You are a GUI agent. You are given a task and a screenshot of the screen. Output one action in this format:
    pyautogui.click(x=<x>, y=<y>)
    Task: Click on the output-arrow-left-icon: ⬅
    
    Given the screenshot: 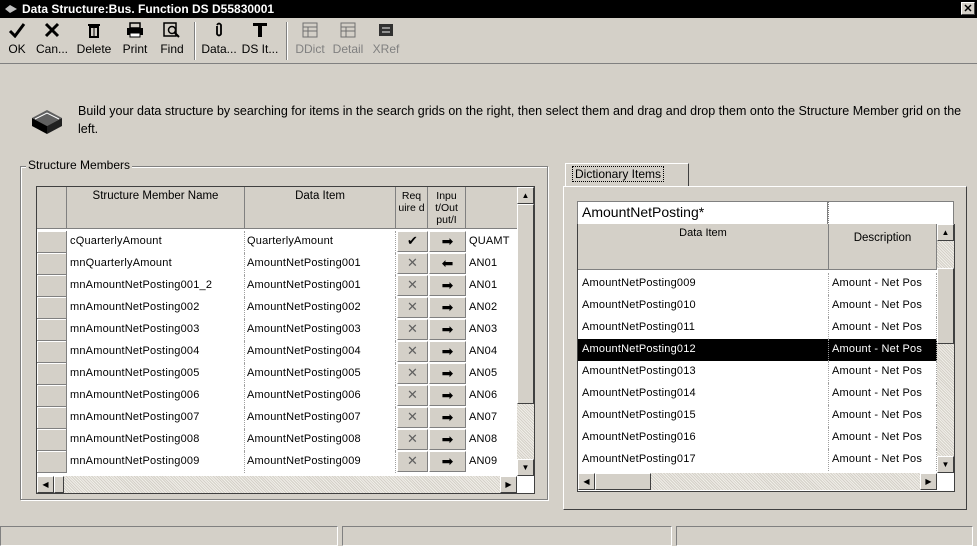 What is the action you would take?
    pyautogui.click(x=447, y=263)
    